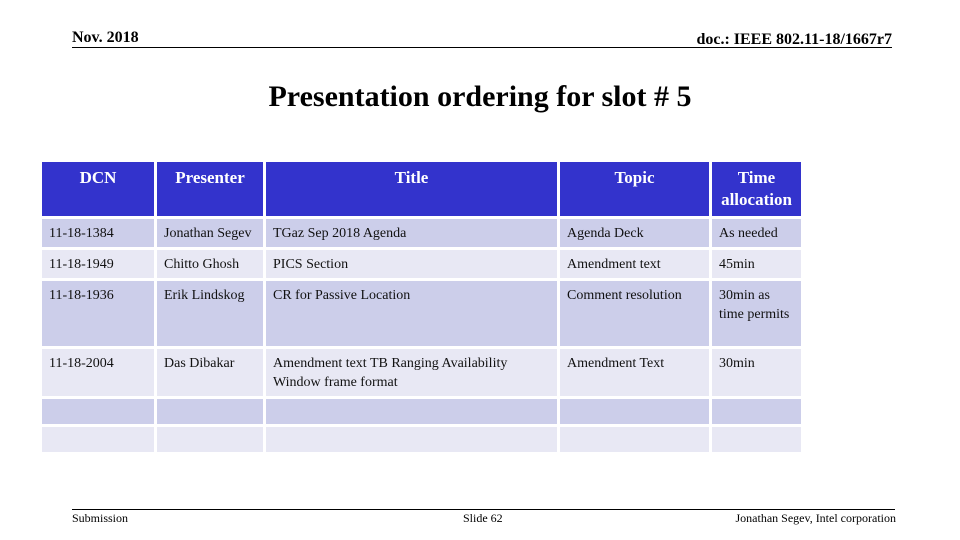 The width and height of the screenshot is (960, 540). Describe the element at coordinates (411, 313) in the screenshot. I see `cell-title: CR for Passive Location` at that location.